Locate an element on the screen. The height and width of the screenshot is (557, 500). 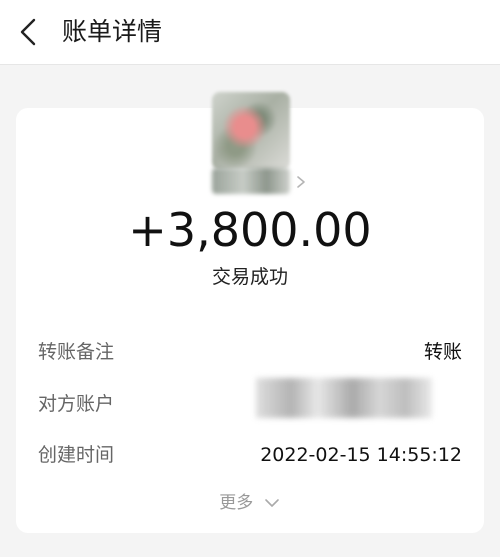
back-button is located at coordinates (30, 32).